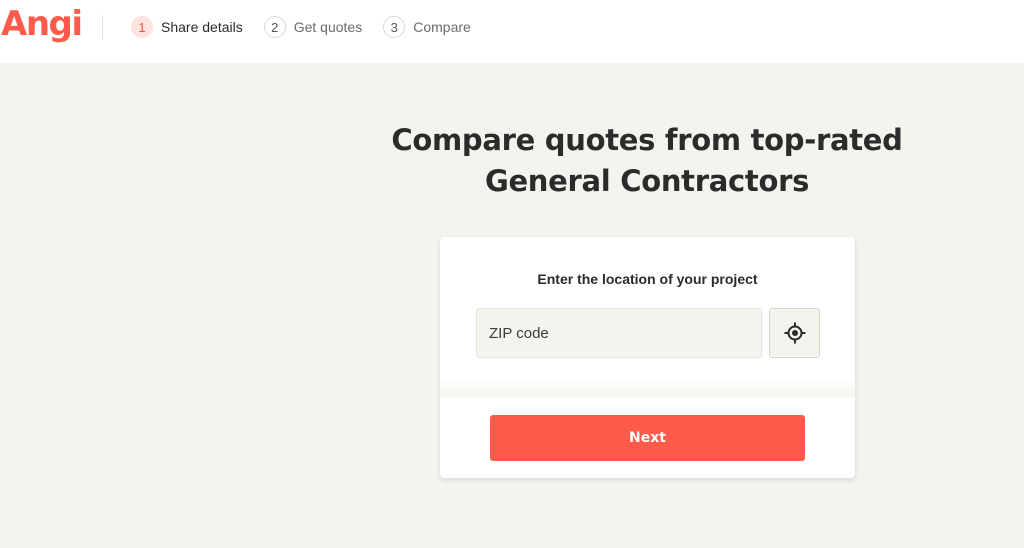 The image size is (1024, 548). What do you see at coordinates (647, 181) in the screenshot?
I see `page-title-line2: General Contractors` at bounding box center [647, 181].